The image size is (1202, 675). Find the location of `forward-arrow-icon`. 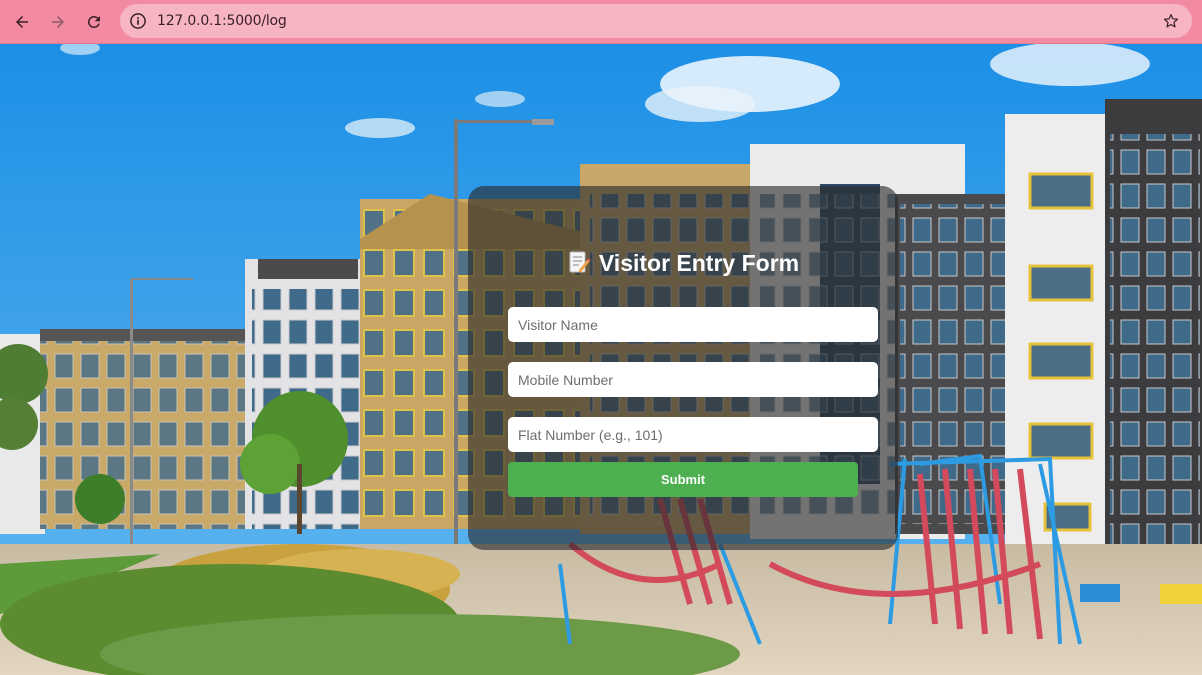

forward-arrow-icon is located at coordinates (58, 22).